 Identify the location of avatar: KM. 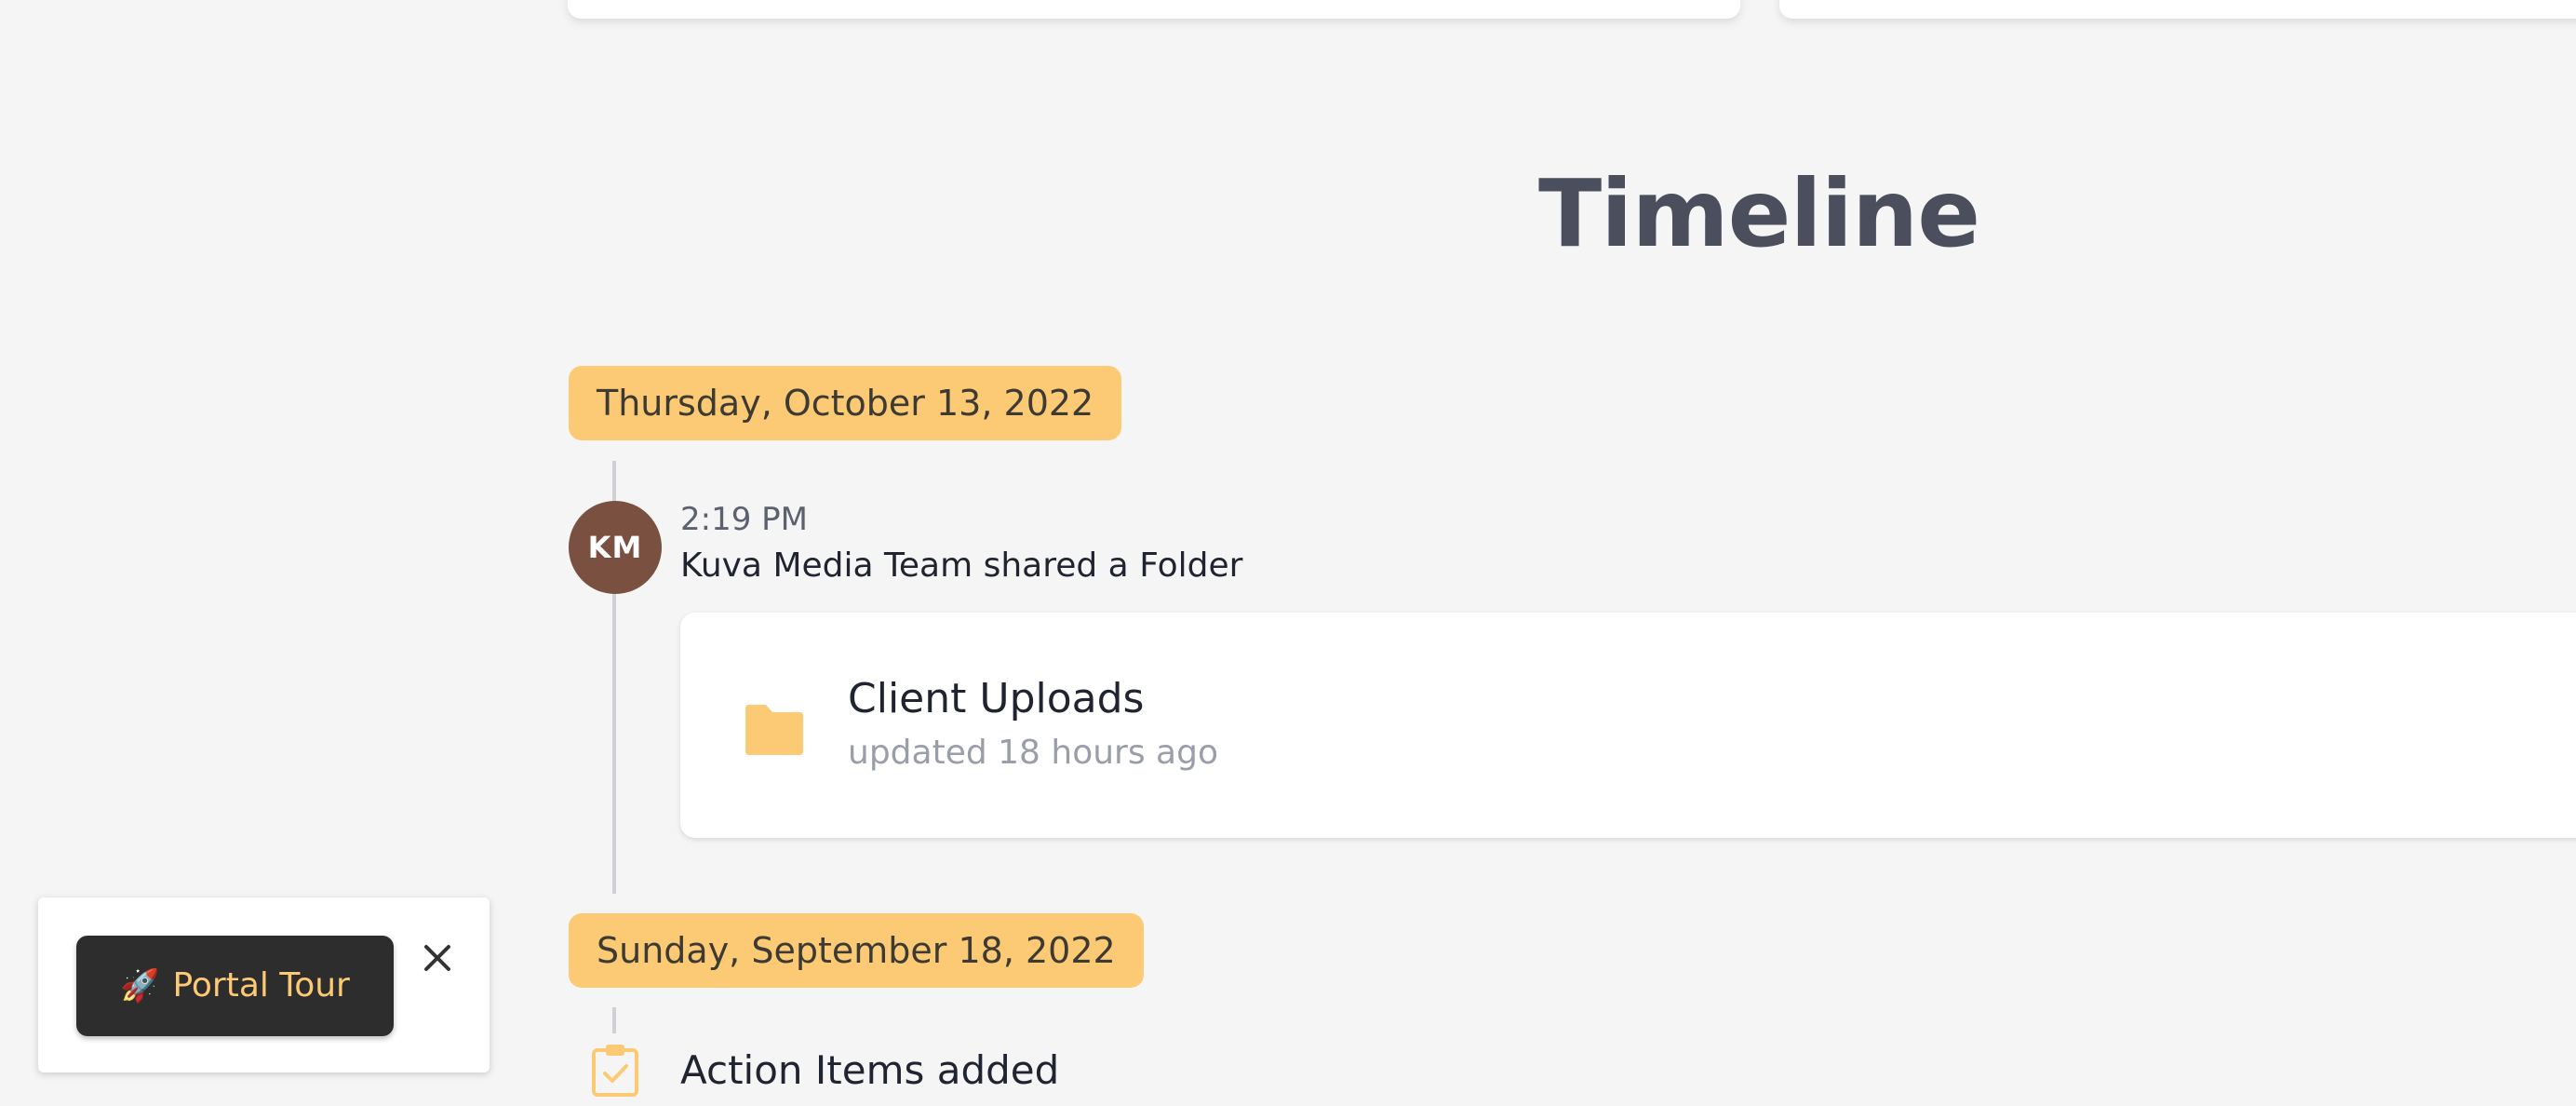
(615, 547).